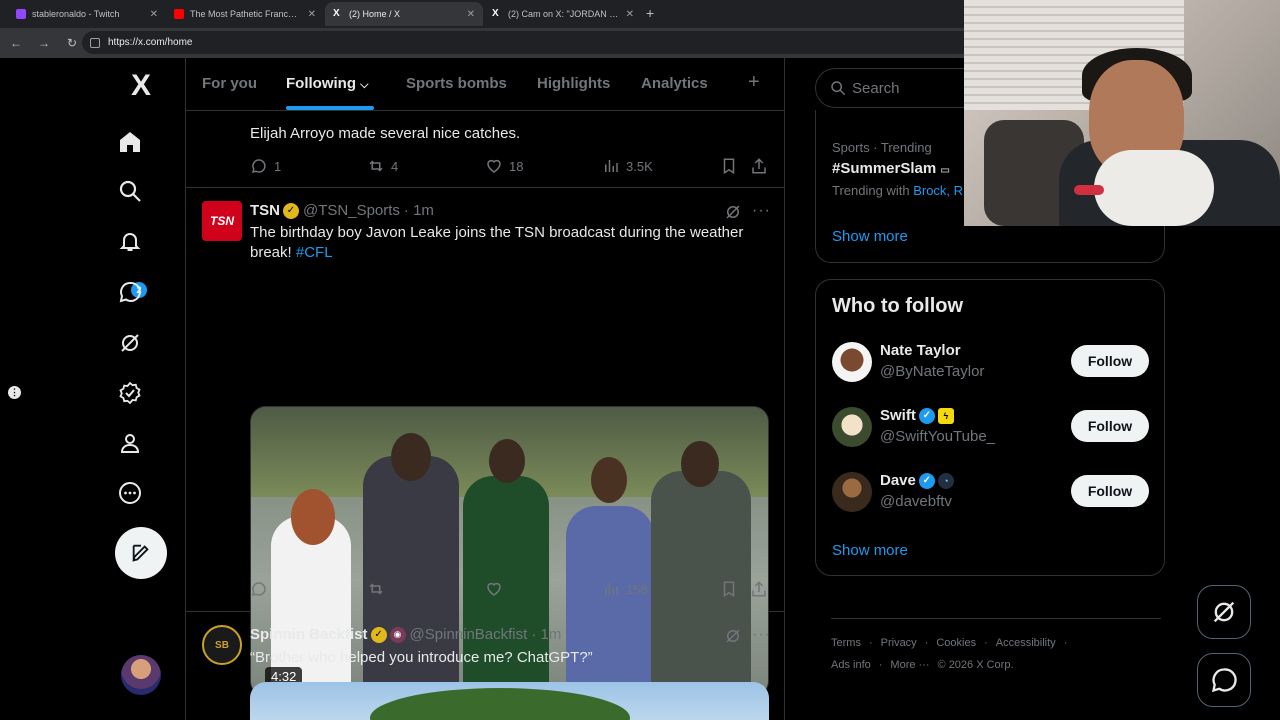  I want to click on nate-taylor-avatar, so click(852, 362).